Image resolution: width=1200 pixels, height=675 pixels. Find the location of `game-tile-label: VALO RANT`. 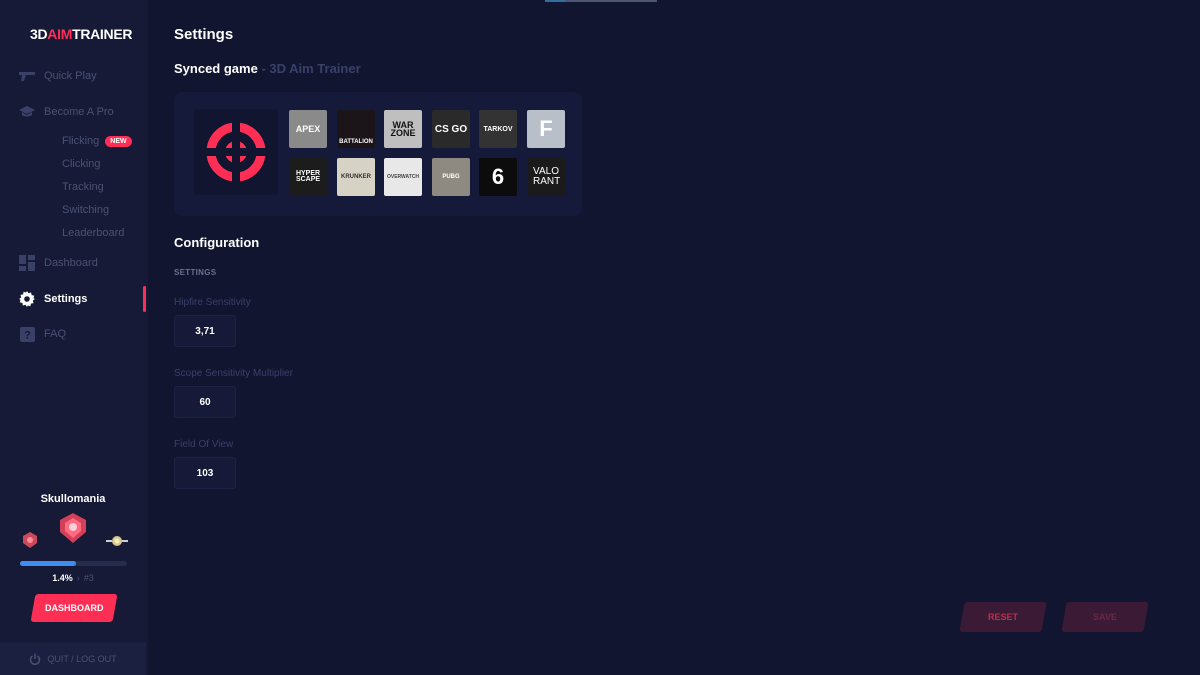

game-tile-label: VALO RANT is located at coordinates (547, 176).